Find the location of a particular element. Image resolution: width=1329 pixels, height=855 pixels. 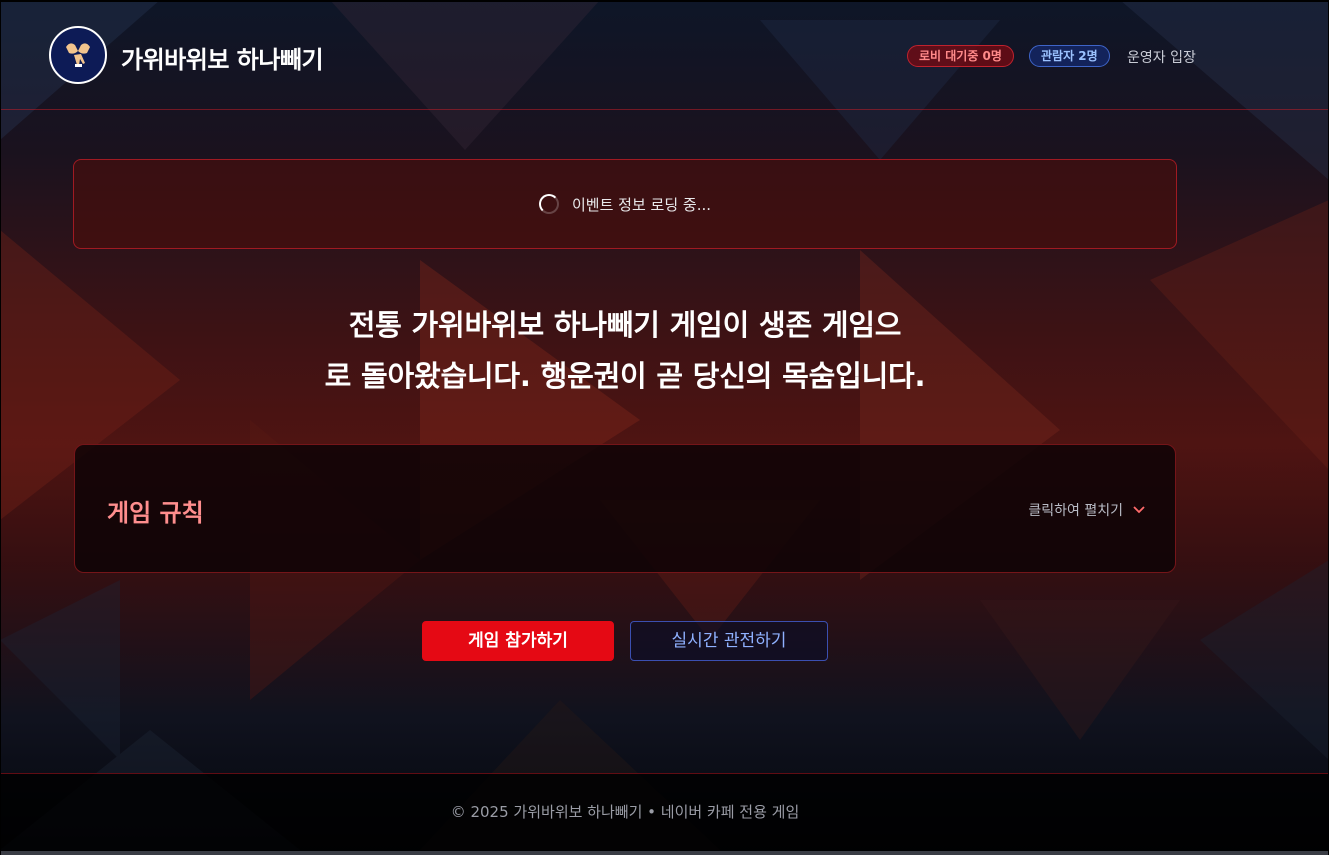

game-rules-panel: 게임 규칙 클릭하여 펼치기 is located at coordinates (625, 508).